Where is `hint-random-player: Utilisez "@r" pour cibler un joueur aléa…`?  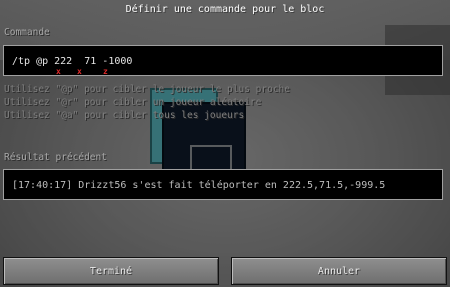 hint-random-player: Utilisez "@r" pour cibler un joueur aléa… is located at coordinates (133, 102).